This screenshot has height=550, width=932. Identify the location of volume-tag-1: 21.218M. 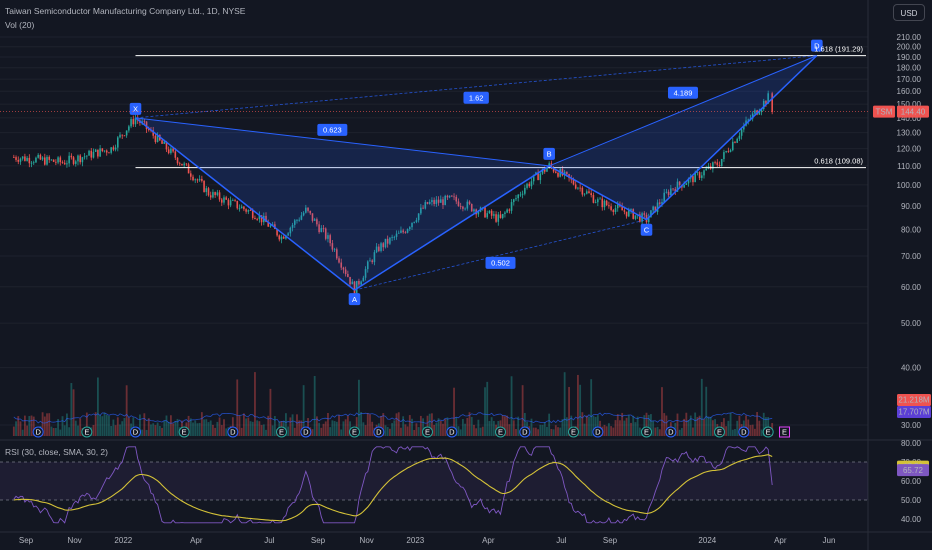
(913, 400).